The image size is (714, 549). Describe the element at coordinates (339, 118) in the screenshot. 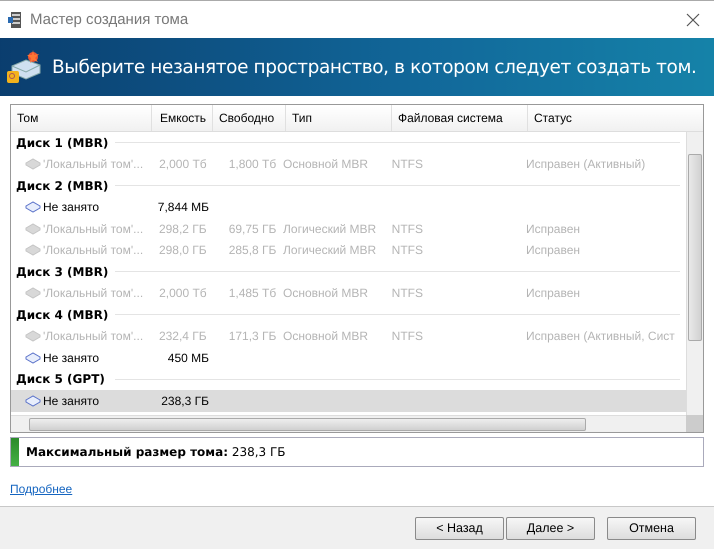

I see `column-header: Тип` at that location.